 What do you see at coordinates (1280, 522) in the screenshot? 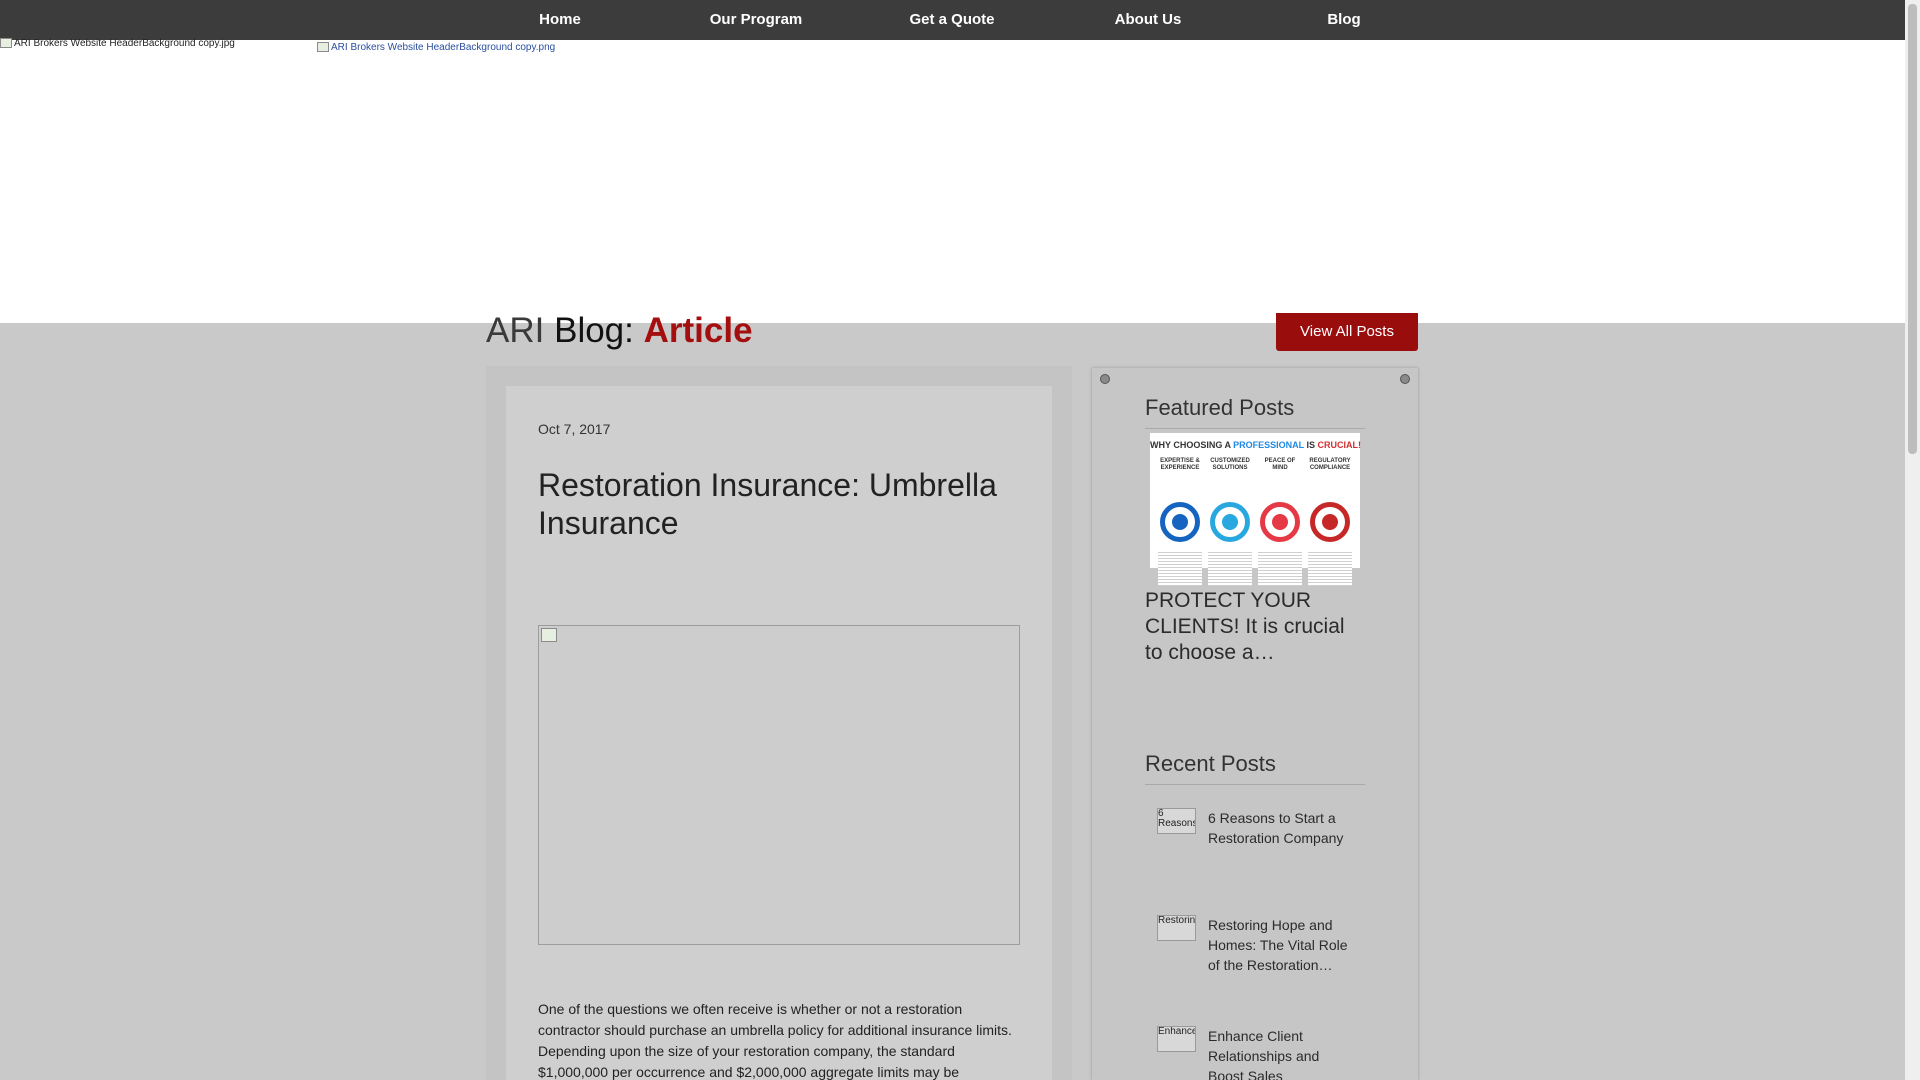
I see `thumbs-up-icon` at bounding box center [1280, 522].